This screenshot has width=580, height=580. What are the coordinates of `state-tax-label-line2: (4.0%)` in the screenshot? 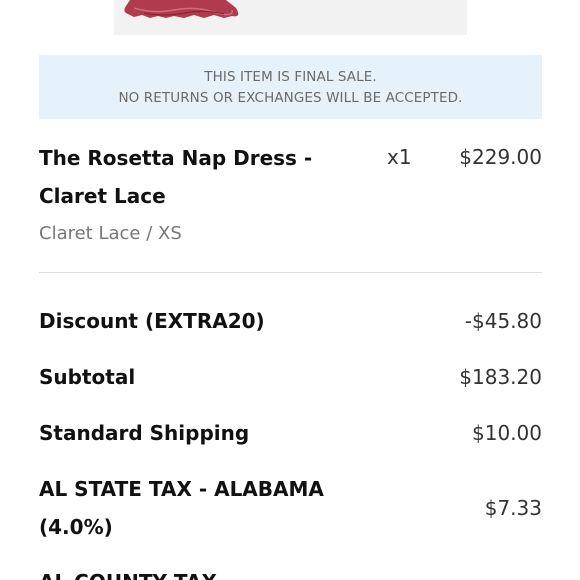 It's located at (76, 527).